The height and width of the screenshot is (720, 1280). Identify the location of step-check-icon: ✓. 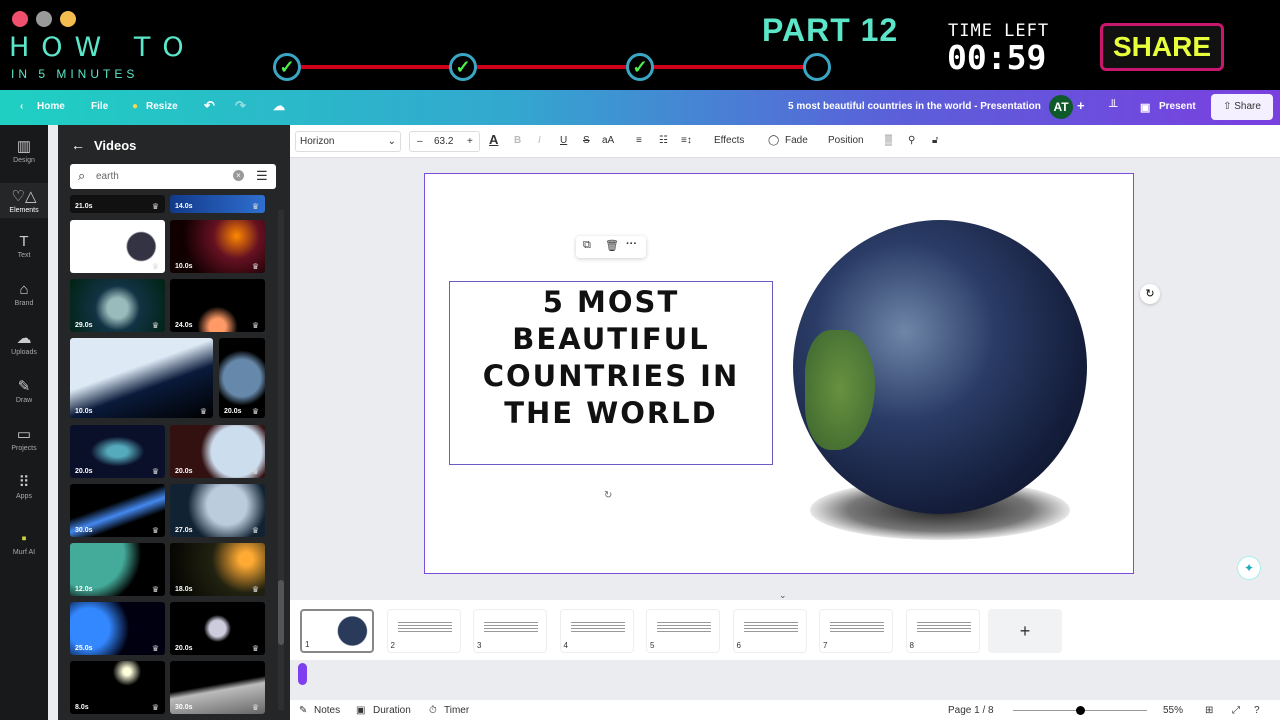
(640, 67).